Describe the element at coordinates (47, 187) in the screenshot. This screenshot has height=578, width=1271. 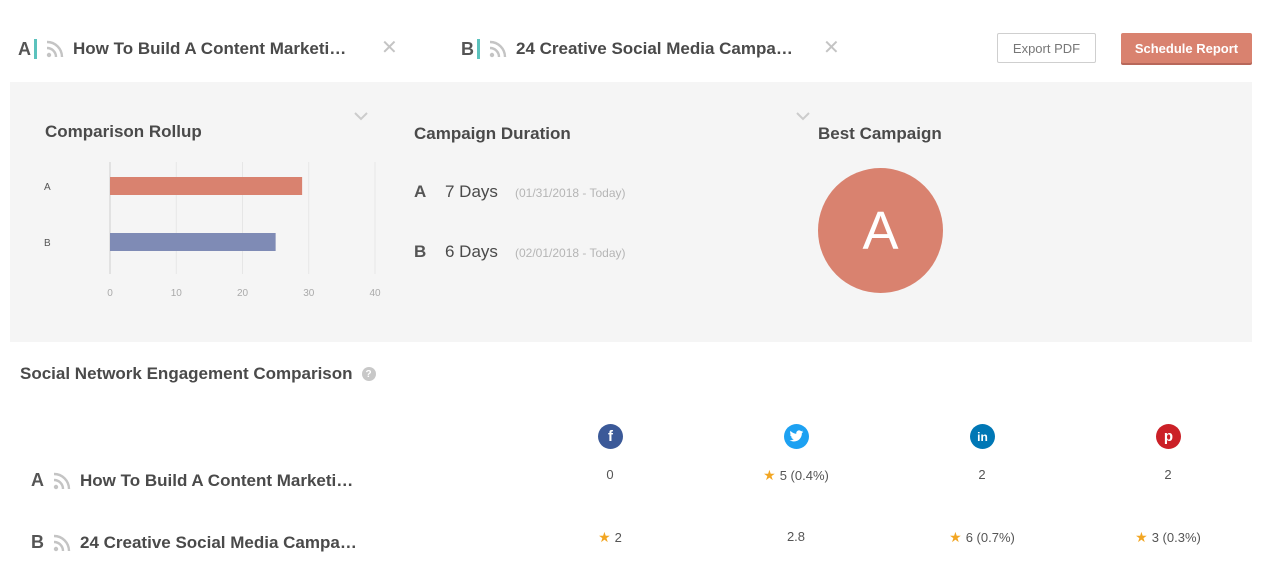
I see `category-label: A` at that location.